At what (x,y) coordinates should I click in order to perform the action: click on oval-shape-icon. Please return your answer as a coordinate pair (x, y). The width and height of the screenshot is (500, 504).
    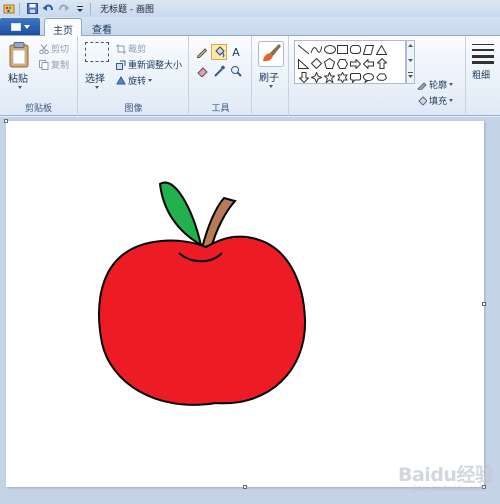
    Looking at the image, I should click on (329, 49).